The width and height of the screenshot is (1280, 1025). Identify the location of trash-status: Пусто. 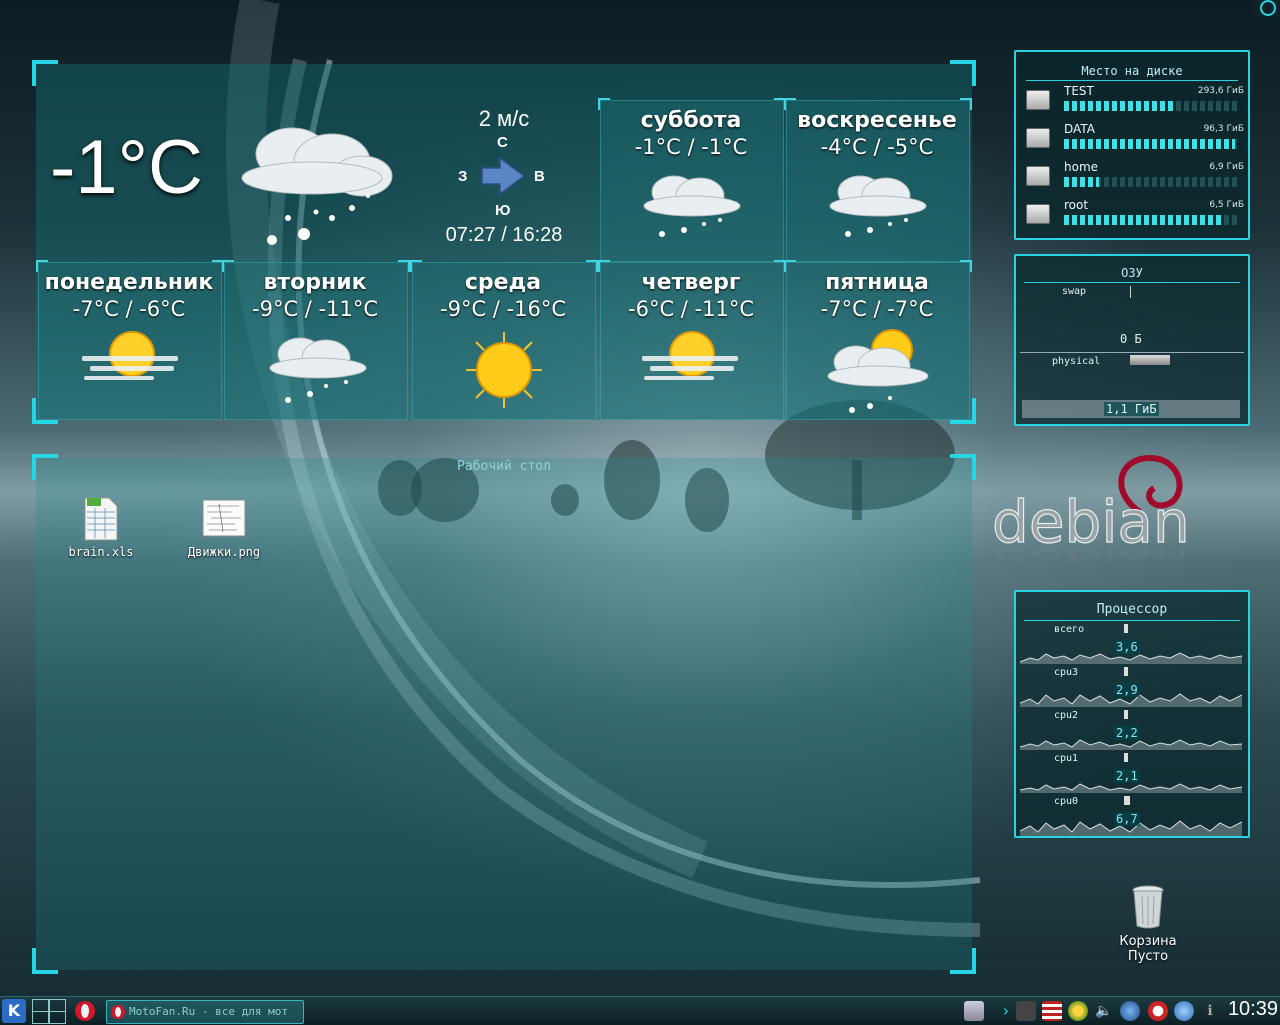
(1148, 956).